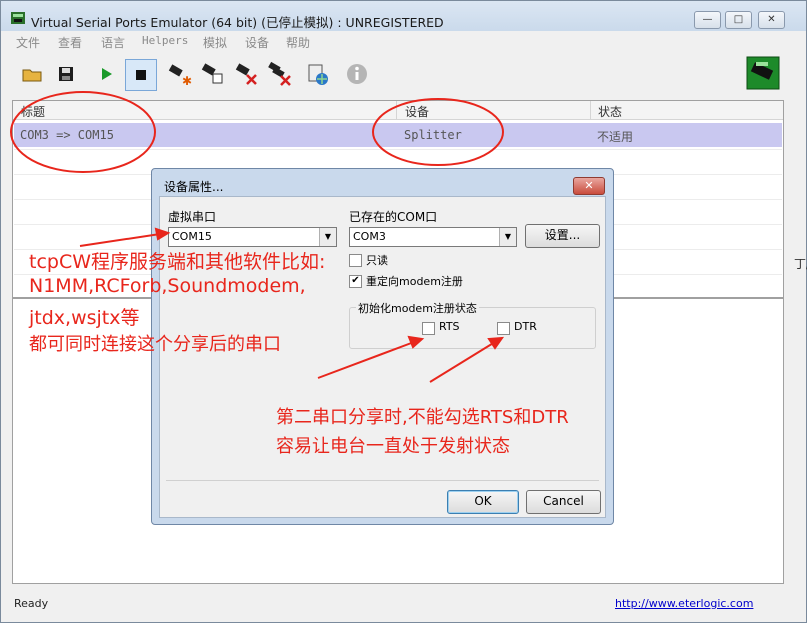 The height and width of the screenshot is (623, 807). What do you see at coordinates (428, 328) in the screenshot?
I see `rts-checkbox` at bounding box center [428, 328].